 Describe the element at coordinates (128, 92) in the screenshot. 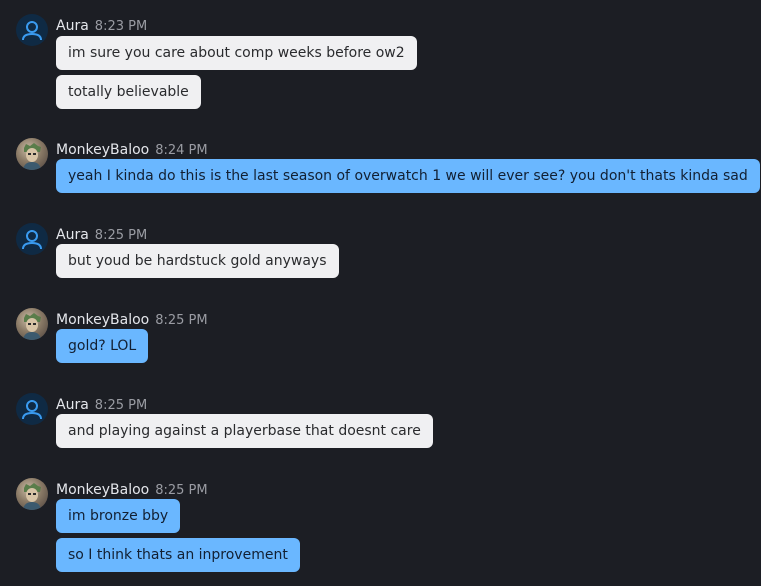

I see `message-bubble: totally believable` at that location.